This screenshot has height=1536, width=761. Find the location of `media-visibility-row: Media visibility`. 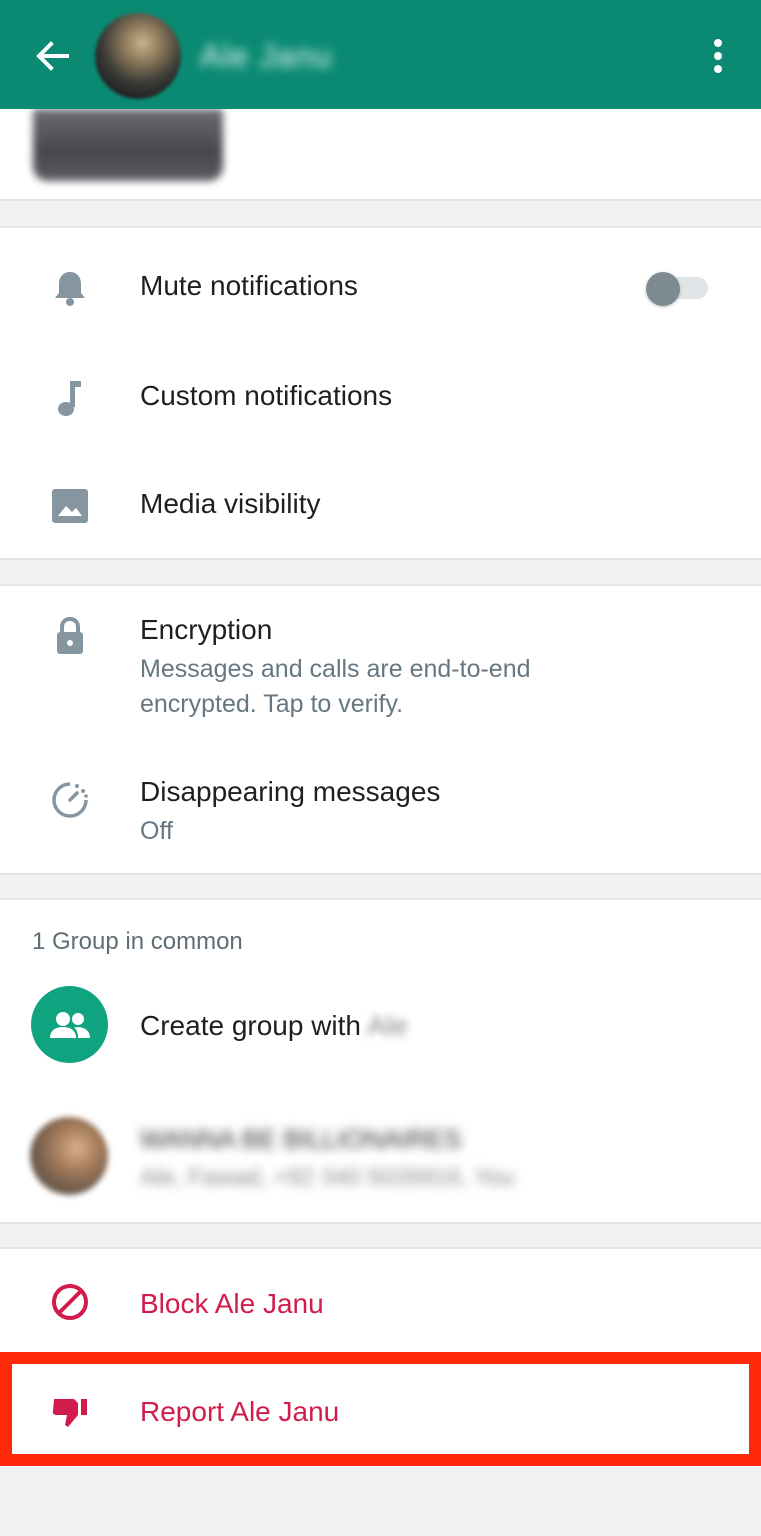

media-visibility-row: Media visibility is located at coordinates (380, 506).